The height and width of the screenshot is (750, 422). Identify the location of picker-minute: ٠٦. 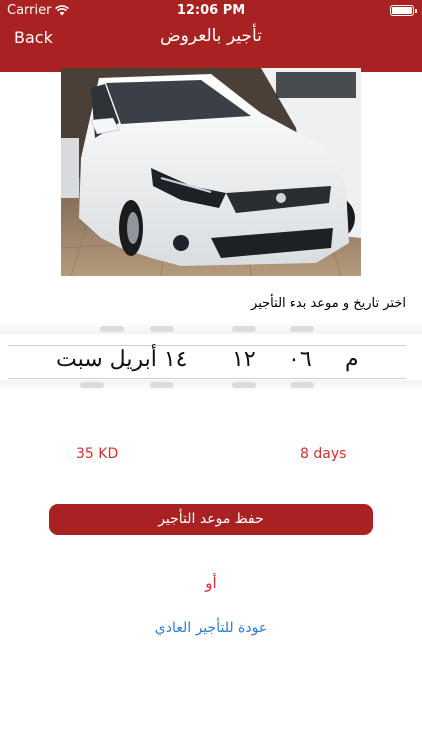
(300, 359).